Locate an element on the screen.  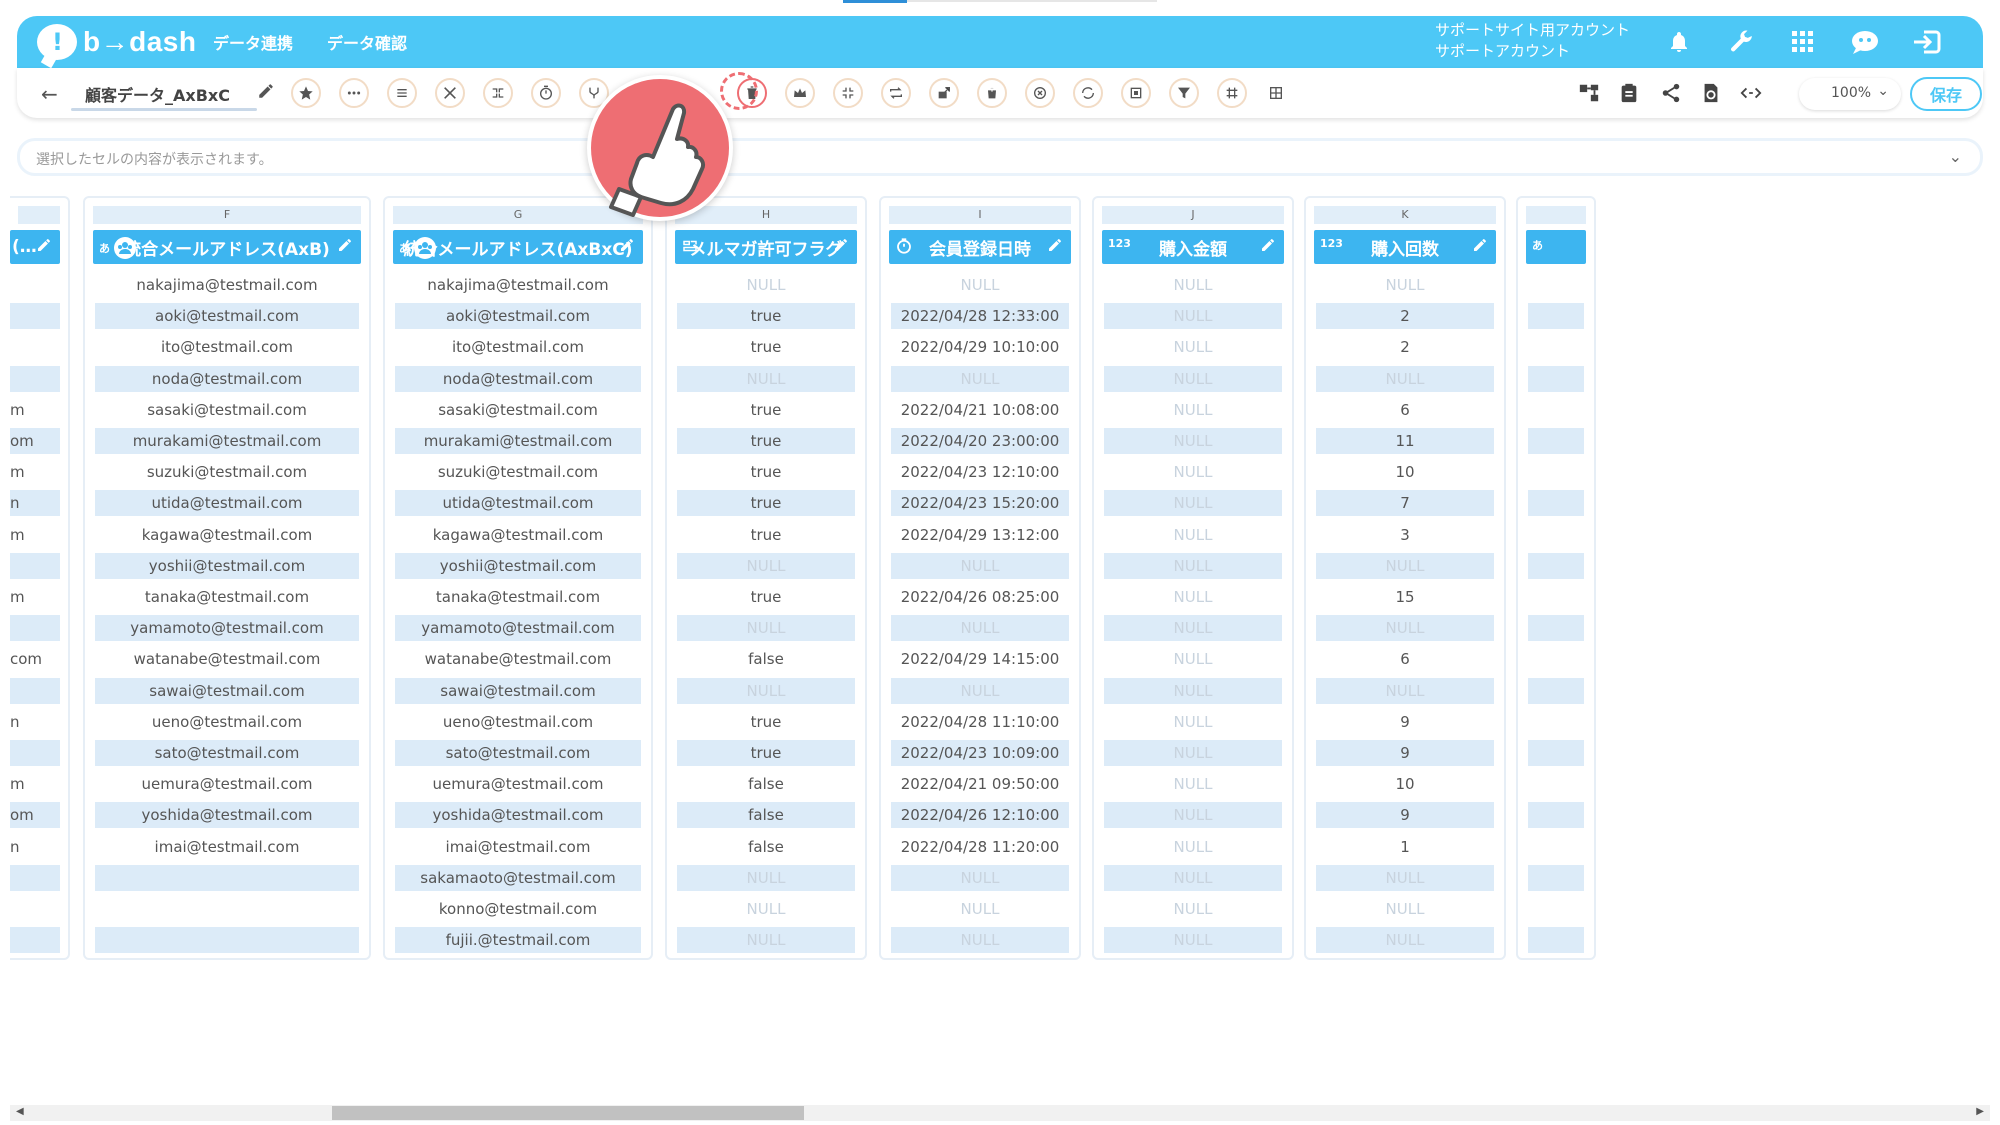
table-cell: 7 is located at coordinates (1405, 503).